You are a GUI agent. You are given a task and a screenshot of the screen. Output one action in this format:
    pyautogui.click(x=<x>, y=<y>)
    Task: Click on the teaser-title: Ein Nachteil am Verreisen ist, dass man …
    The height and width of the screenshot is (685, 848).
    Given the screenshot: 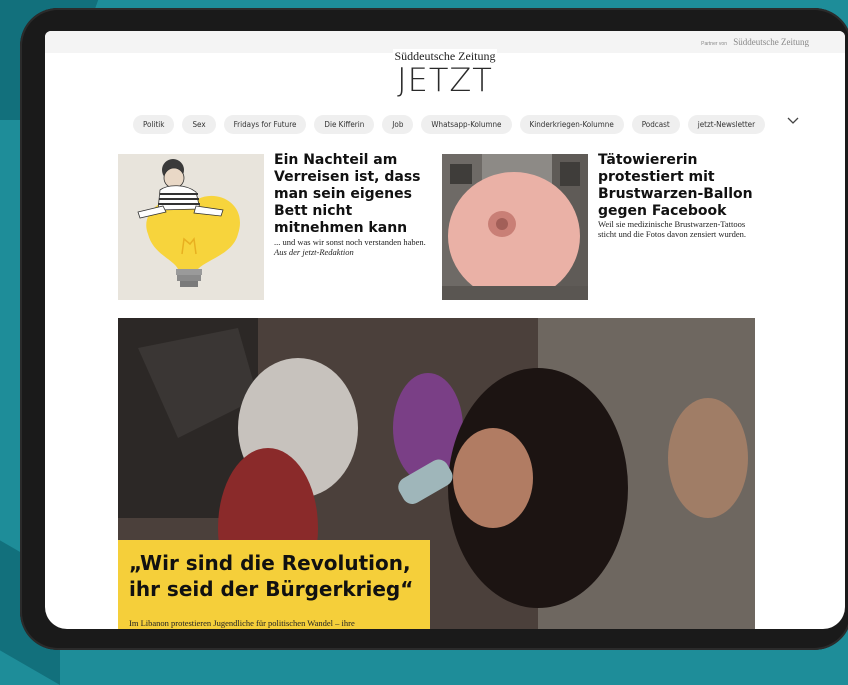 What is the action you would take?
    pyautogui.click(x=356, y=194)
    